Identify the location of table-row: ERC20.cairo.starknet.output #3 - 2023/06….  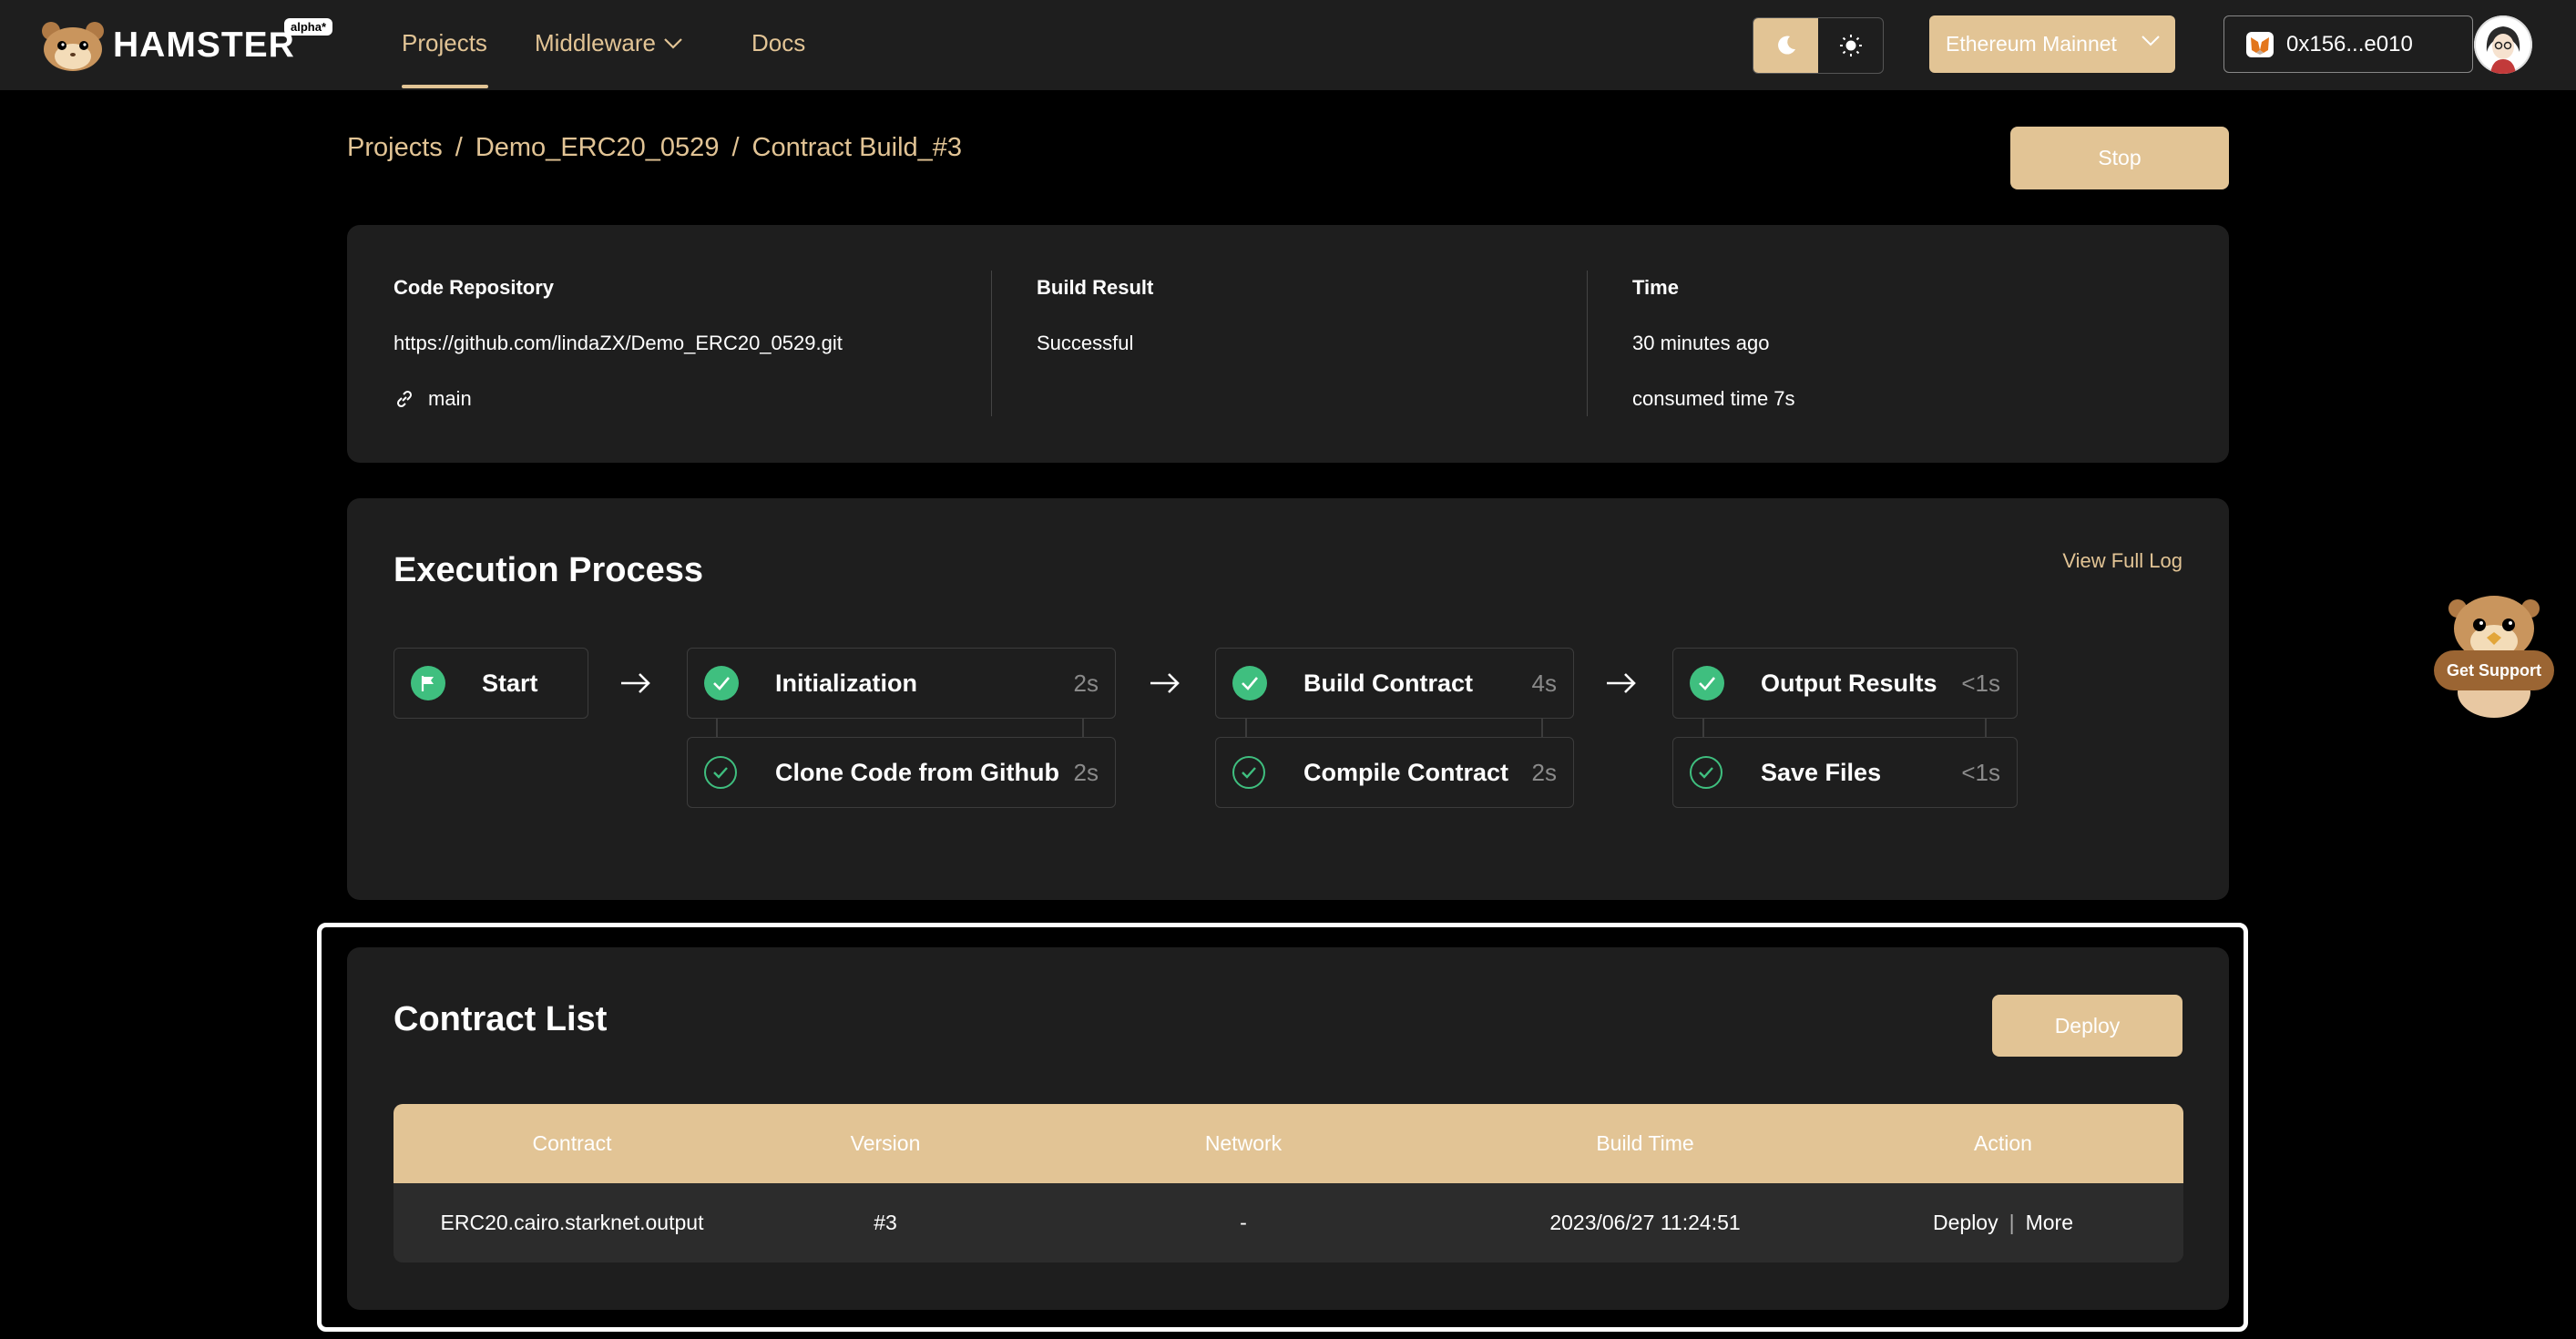
(1288, 1222).